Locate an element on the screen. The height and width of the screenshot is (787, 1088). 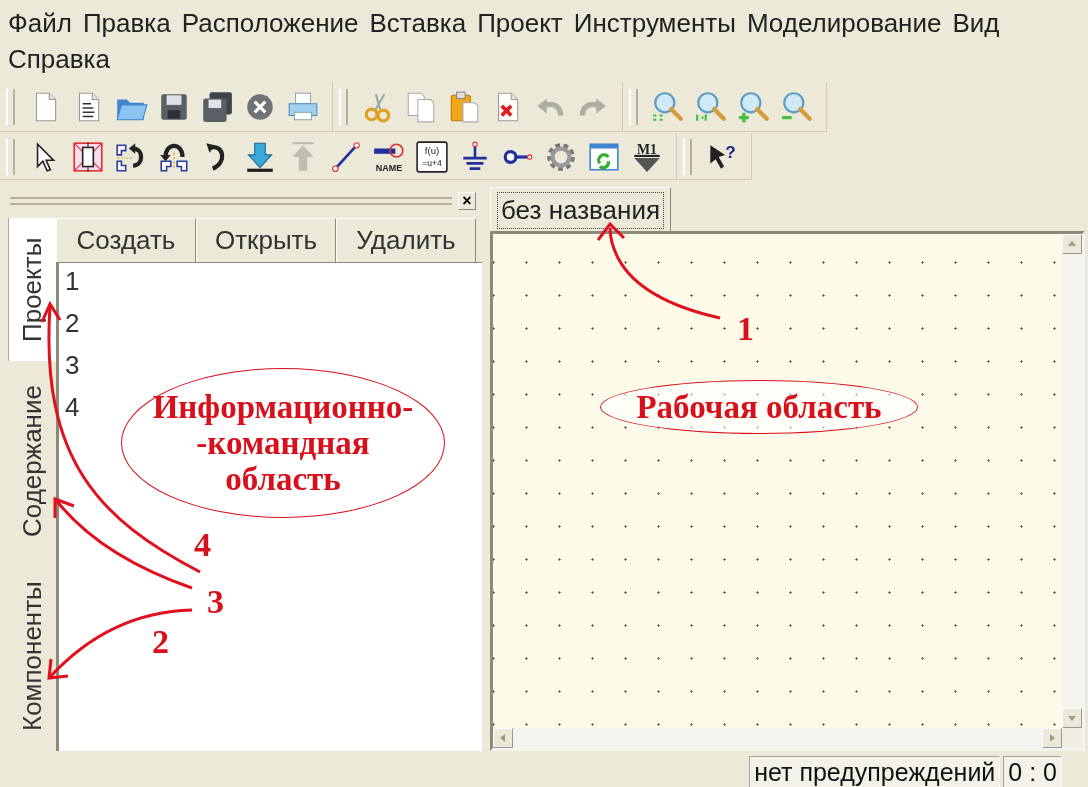
scroll-down-button is located at coordinates (1072, 718).